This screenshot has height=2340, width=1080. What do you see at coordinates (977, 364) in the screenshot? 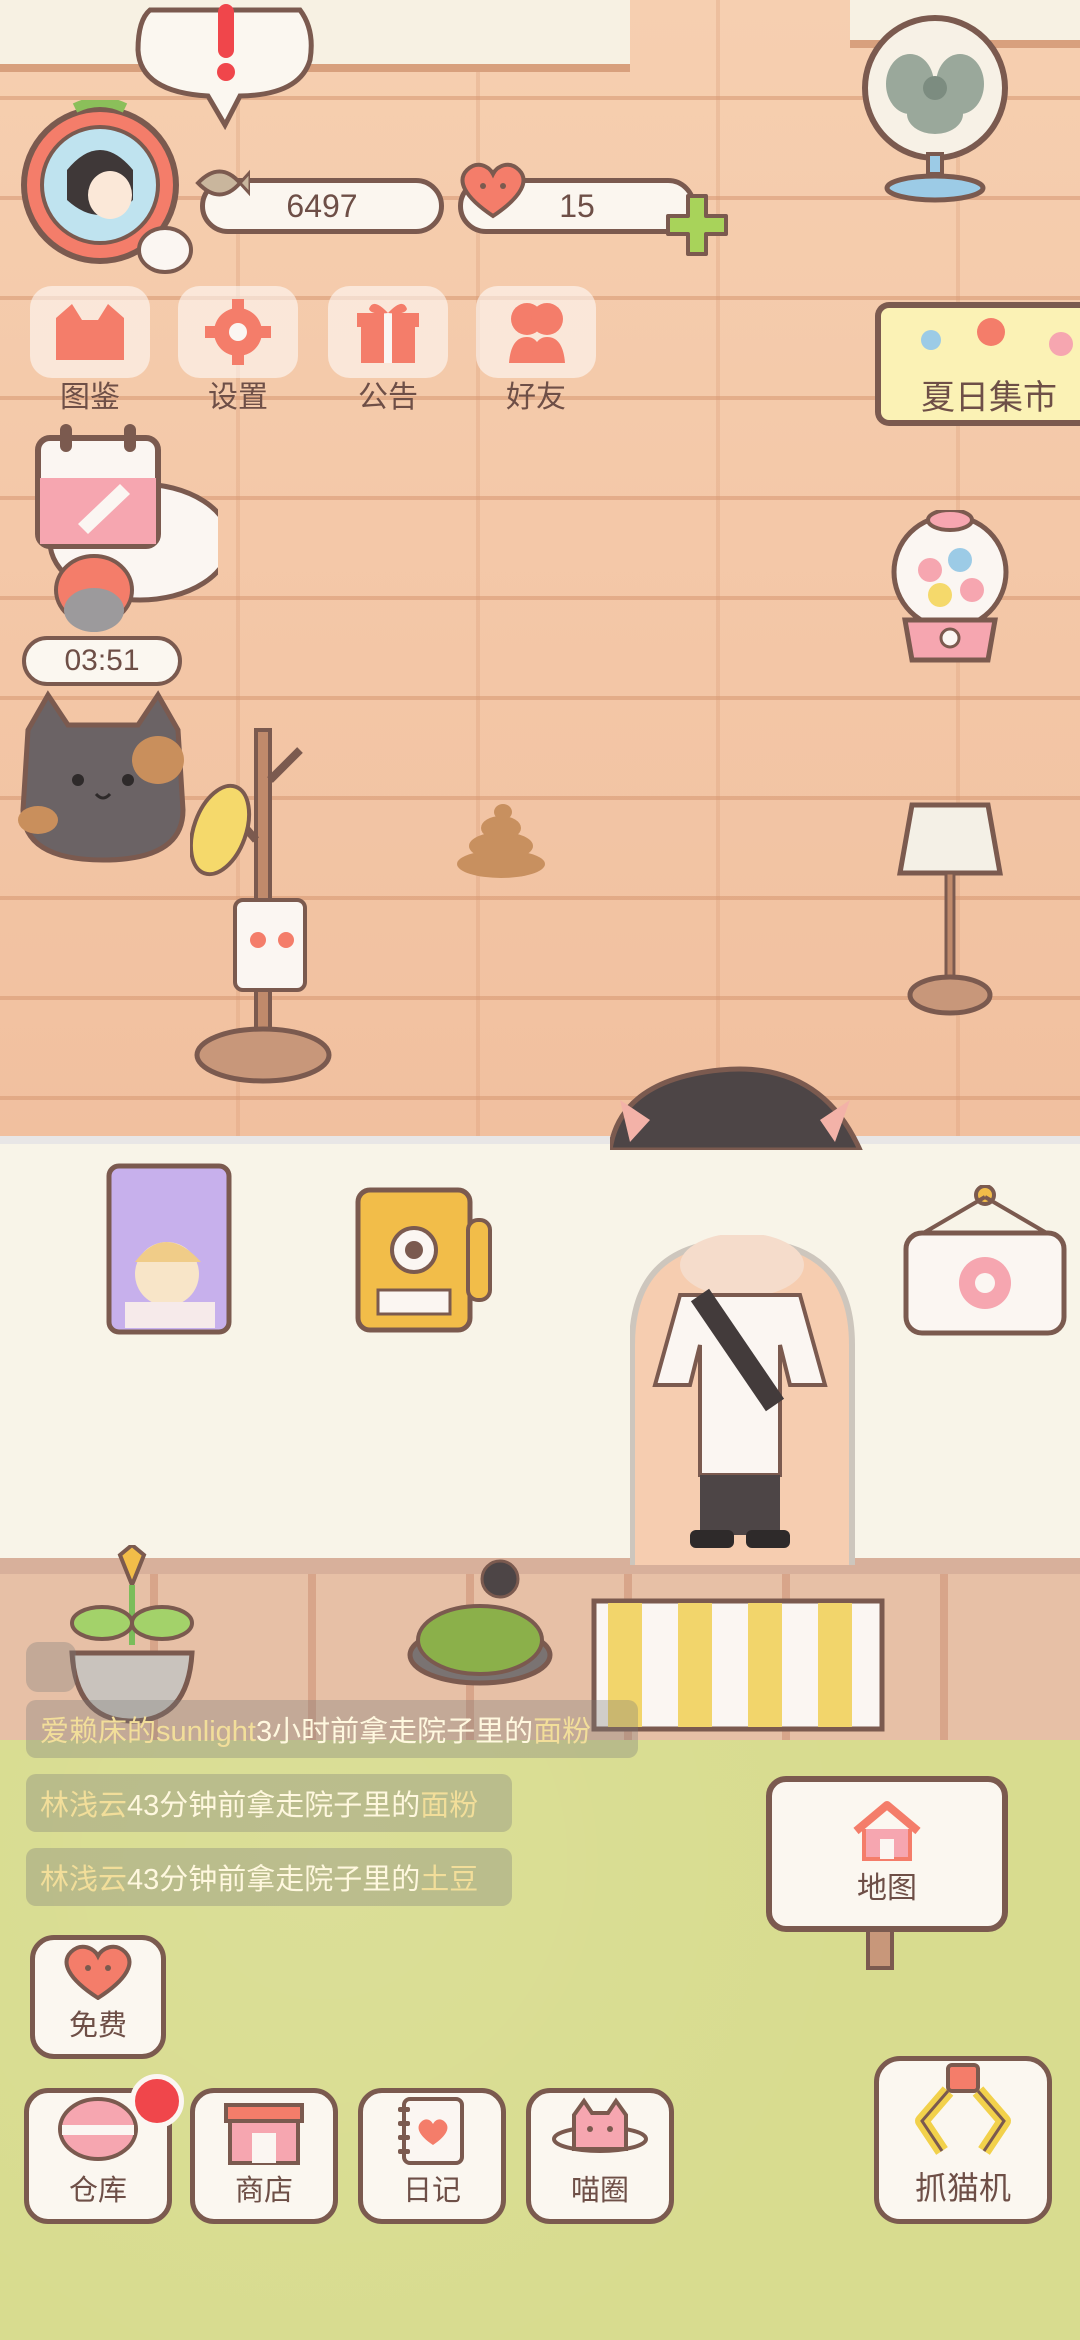
I see `summer-market-banner: 夏日集市` at bounding box center [977, 364].